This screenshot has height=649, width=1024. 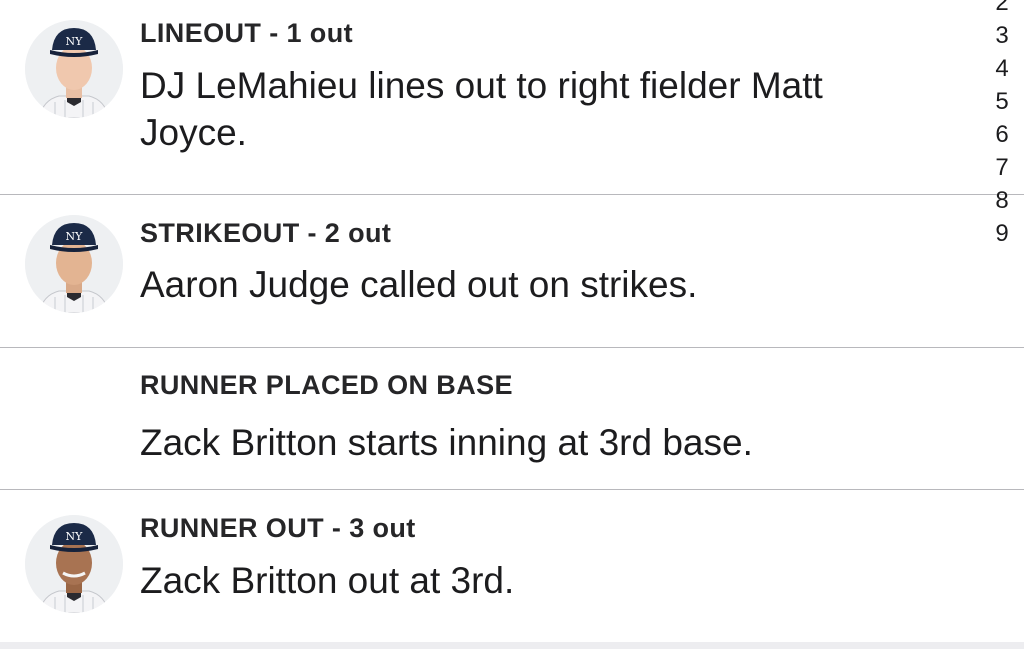 What do you see at coordinates (446, 442) in the screenshot?
I see `play-description: Zack Britton starts inning at 3rd base.` at bounding box center [446, 442].